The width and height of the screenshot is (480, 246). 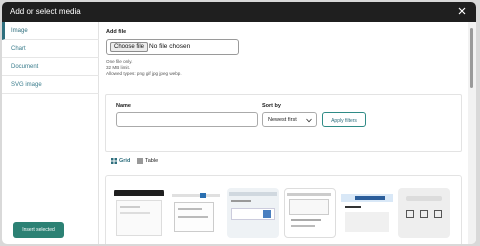 I want to click on hint-count: One file only., so click(x=119, y=61).